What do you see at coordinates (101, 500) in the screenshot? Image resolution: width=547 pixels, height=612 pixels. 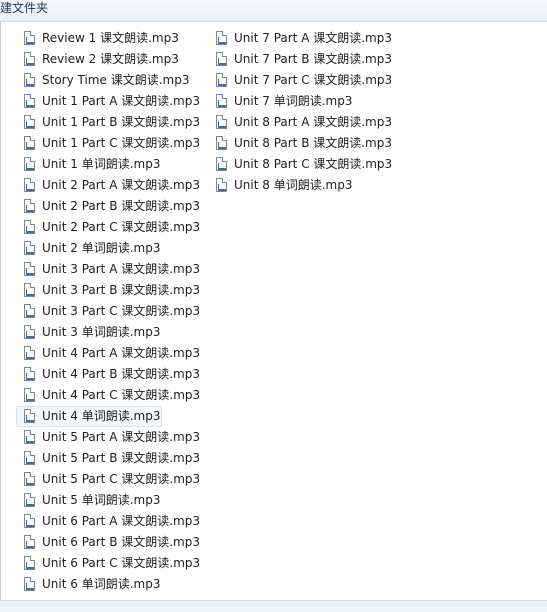 I see `file-name: Unit 5 单词朗读.mp3` at bounding box center [101, 500].